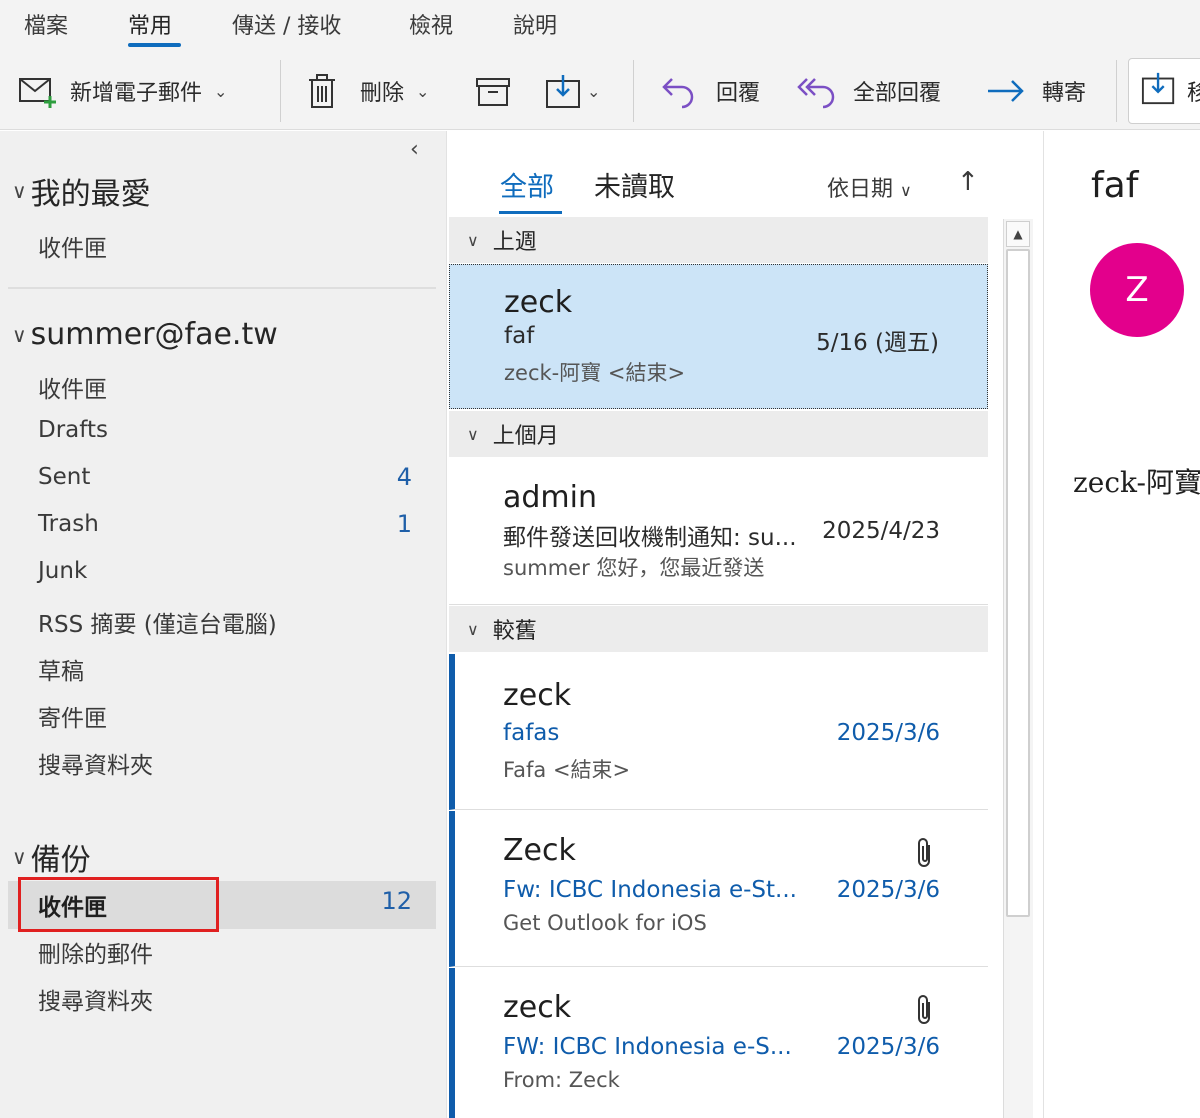 Image resolution: width=1200 pixels, height=1118 pixels. What do you see at coordinates (95, 763) in the screenshot?
I see `account-folder-search: 搜尋資料夾` at bounding box center [95, 763].